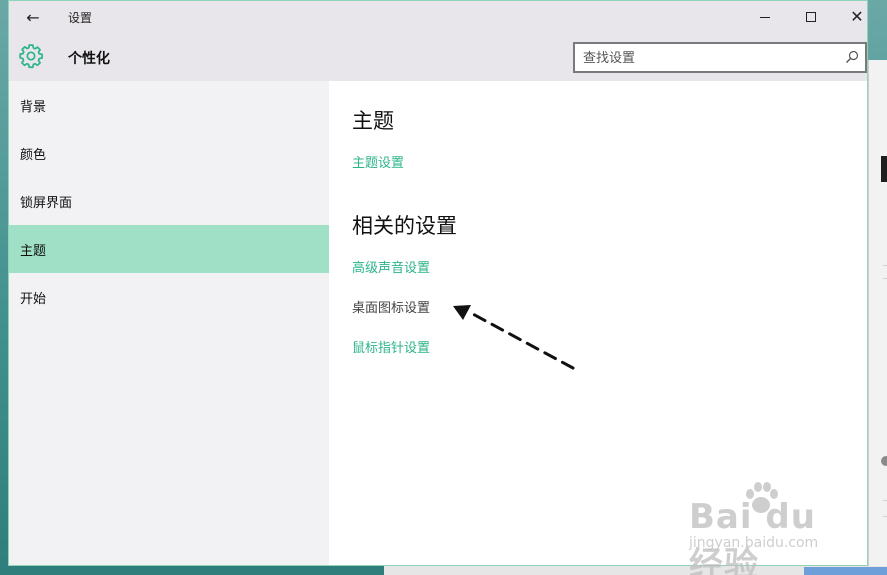  What do you see at coordinates (169, 105) in the screenshot?
I see `sidebar-item-background: 背景` at bounding box center [169, 105].